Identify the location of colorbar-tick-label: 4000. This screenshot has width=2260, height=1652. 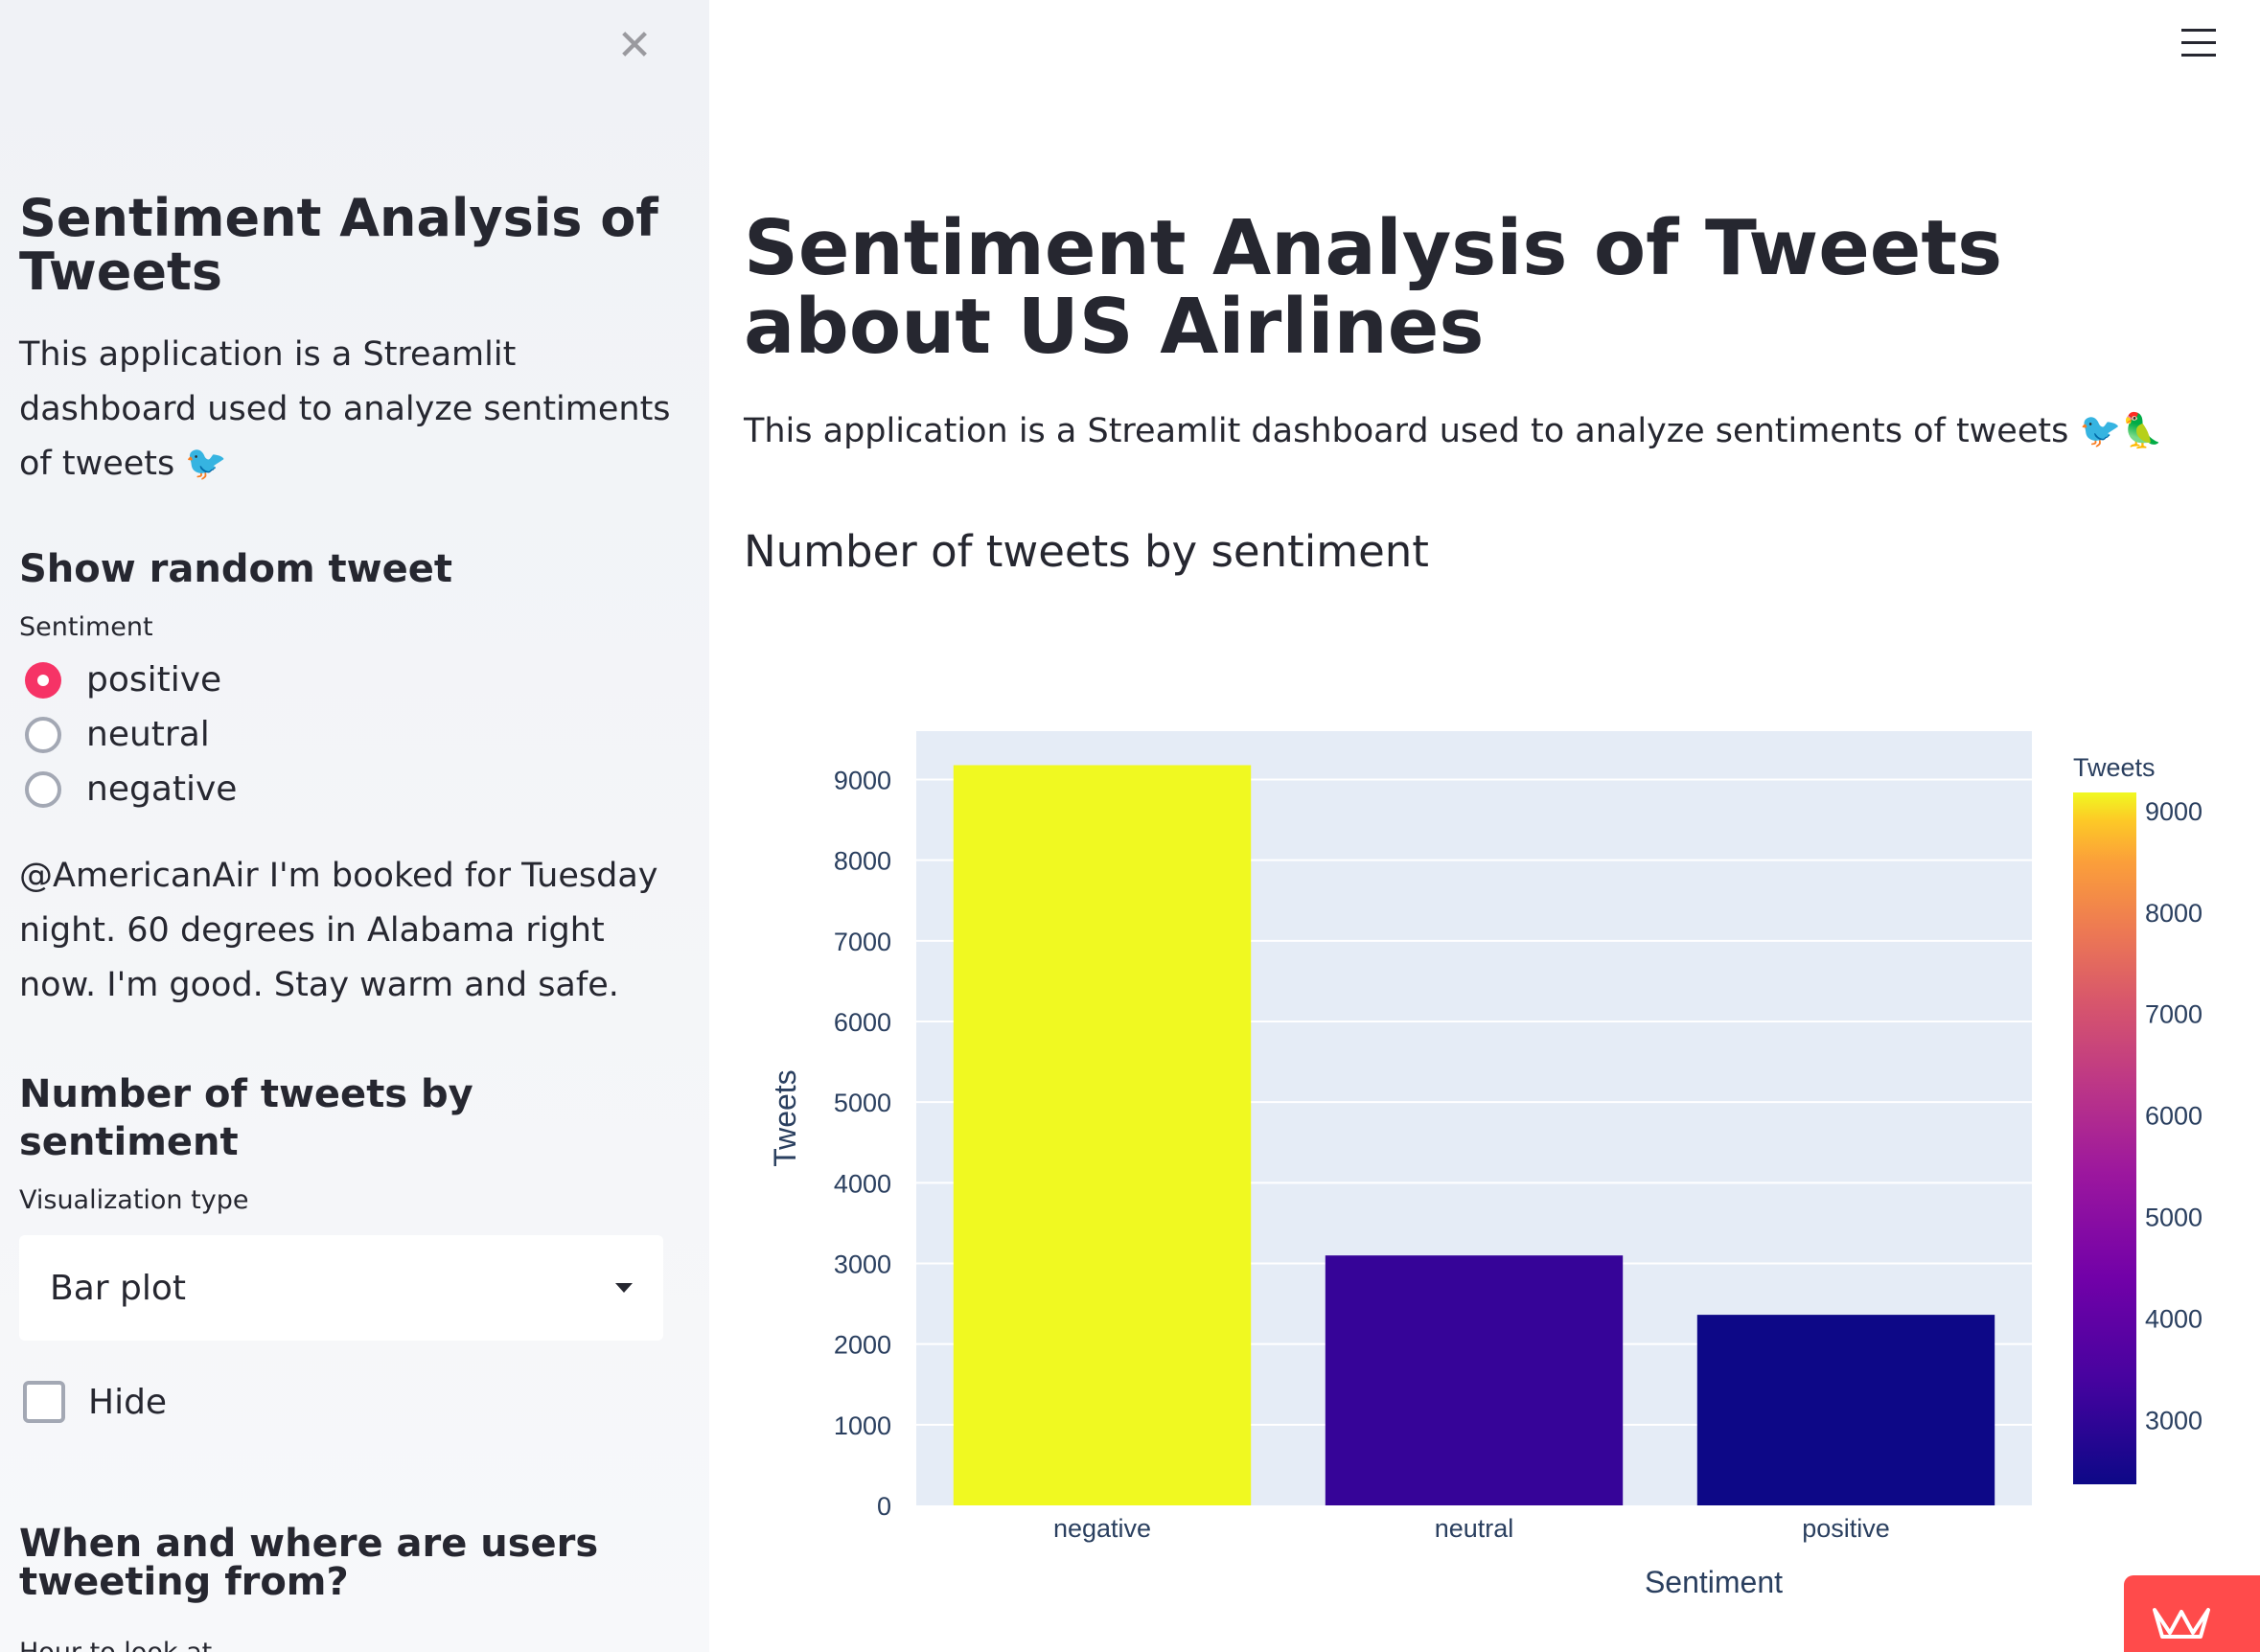
(2173, 1319).